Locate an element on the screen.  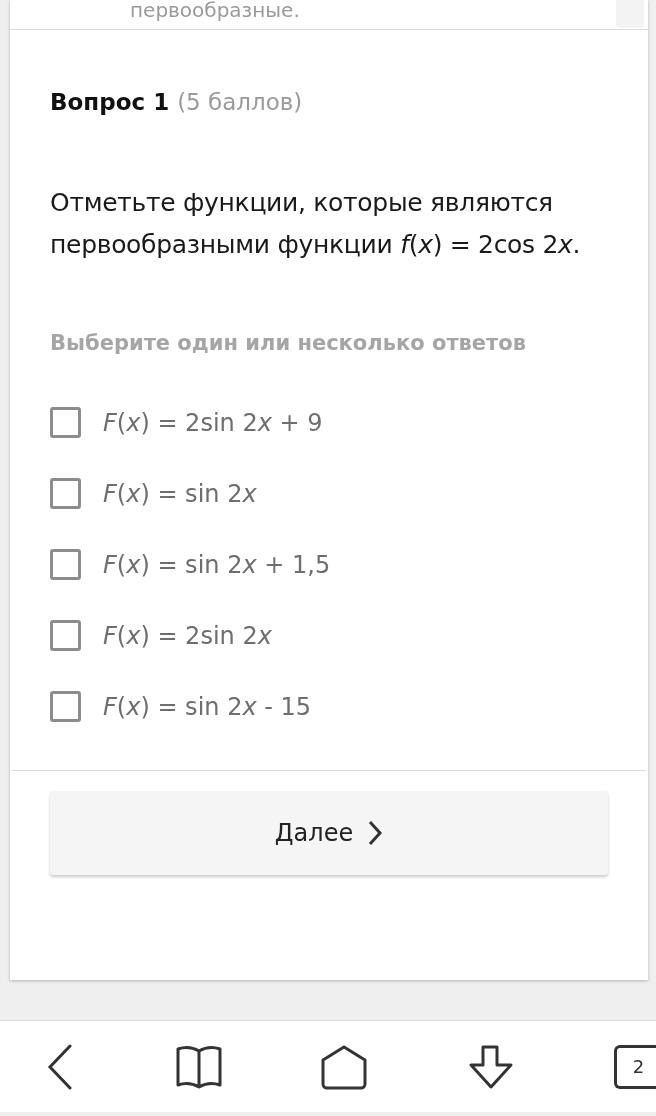
answer-hint: Выберите один или несколько ответов is located at coordinates (288, 343).